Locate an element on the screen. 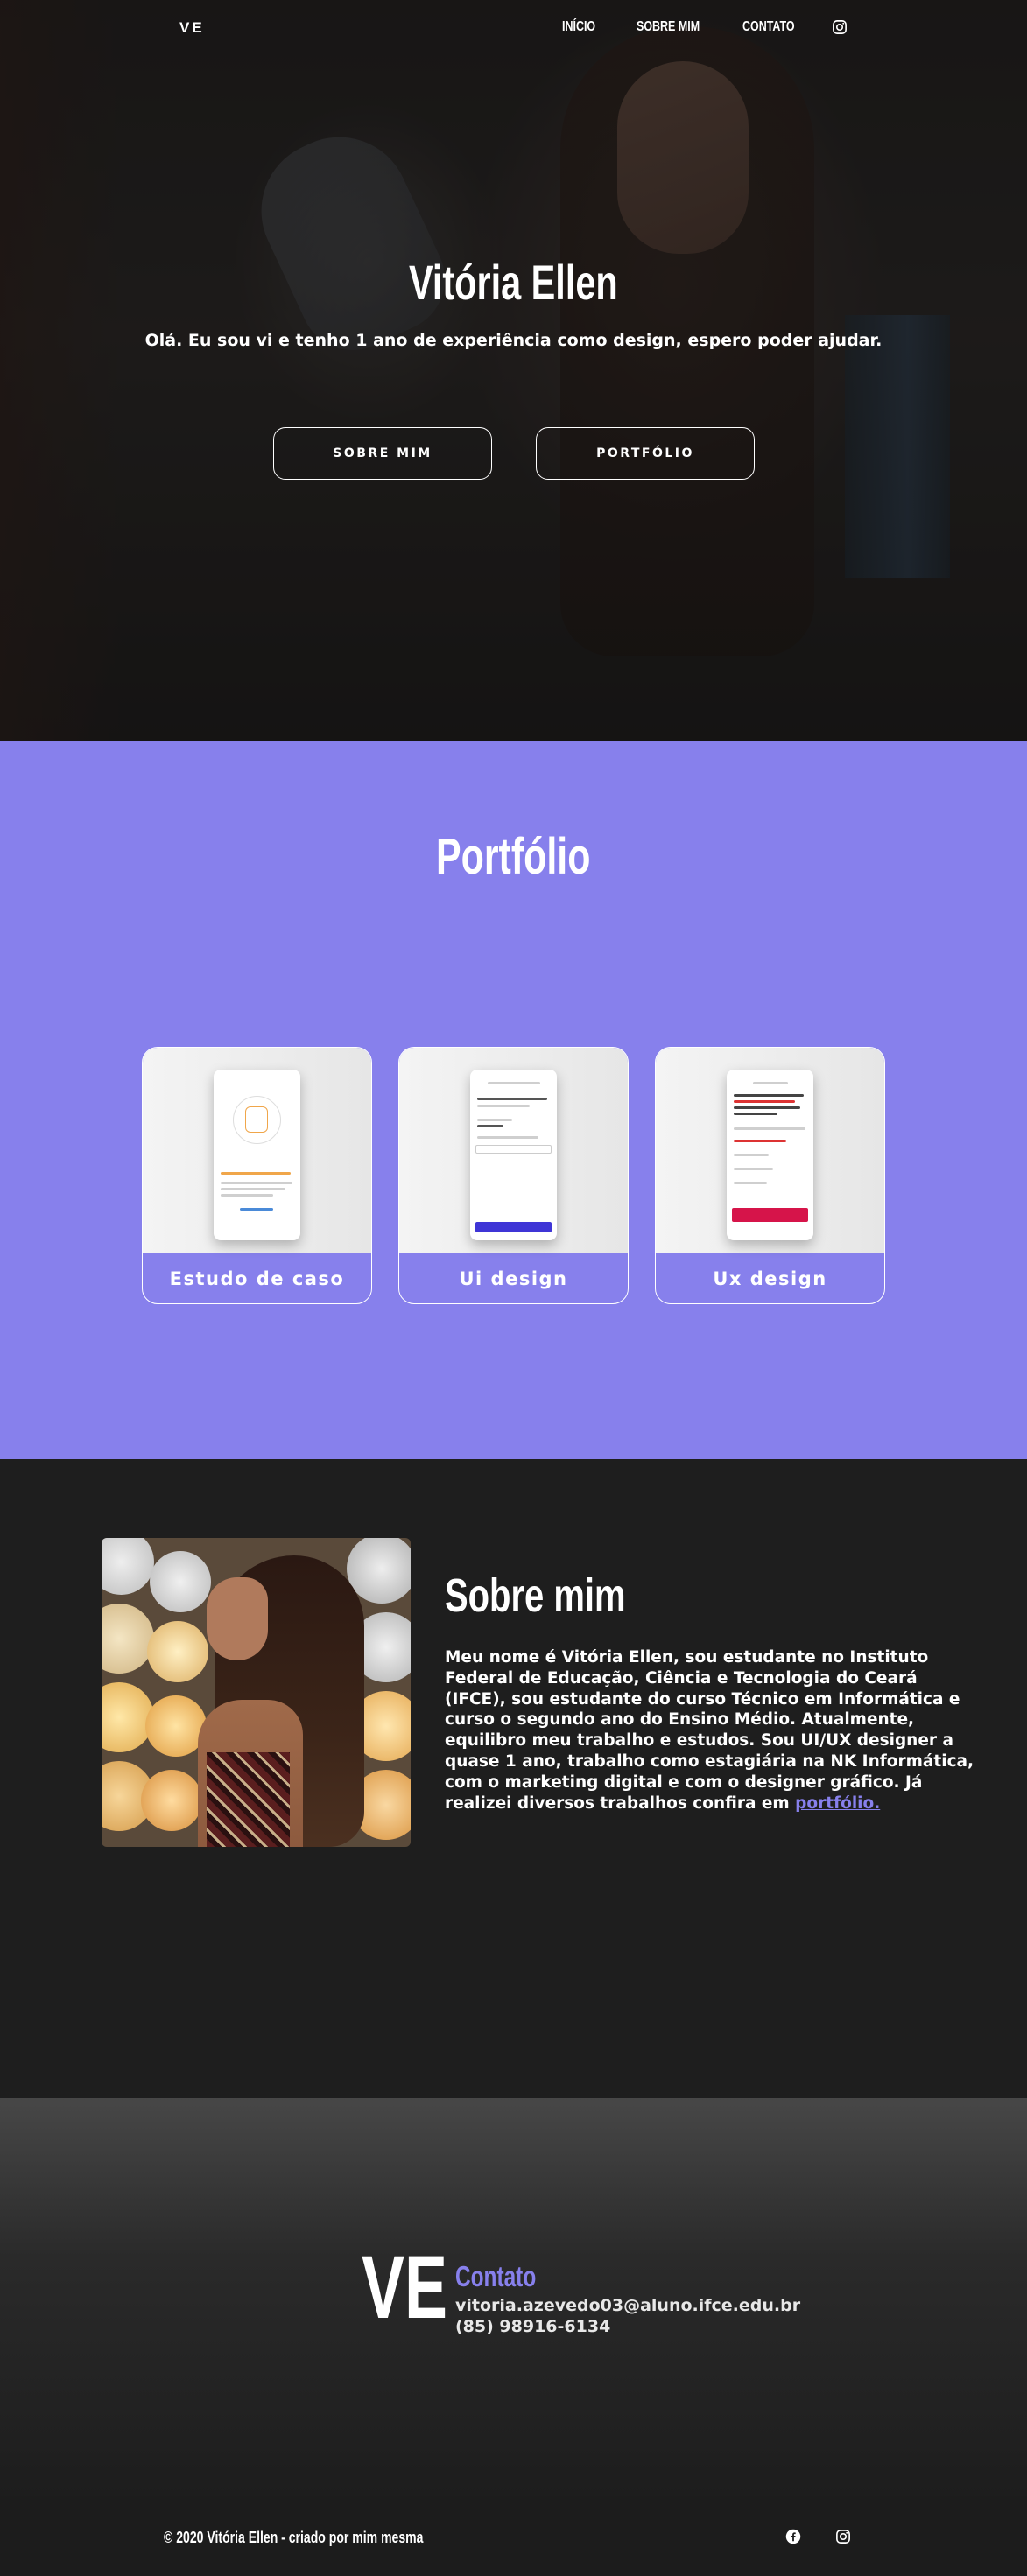 This screenshot has height=2576, width=1027. card-label: Ui design is located at coordinates (513, 1278).